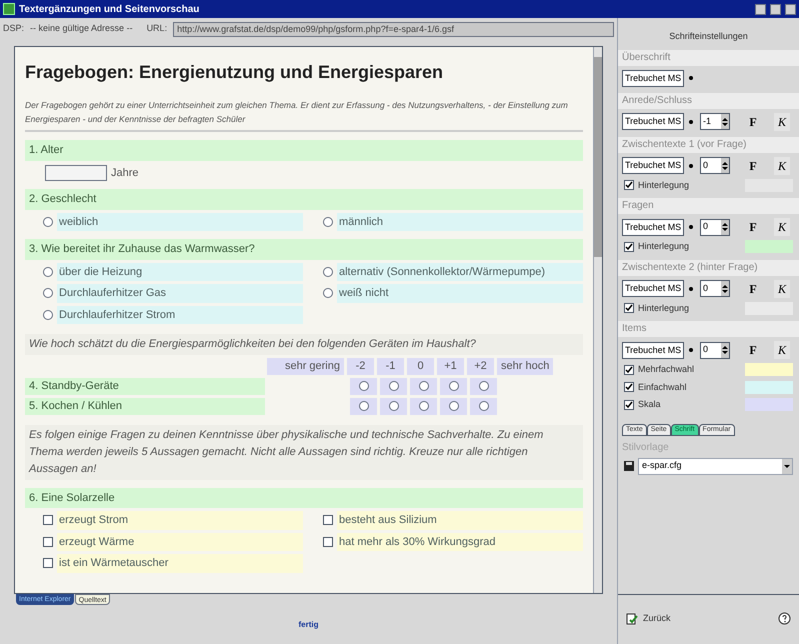  I want to click on unit-label: Jahre, so click(125, 173).